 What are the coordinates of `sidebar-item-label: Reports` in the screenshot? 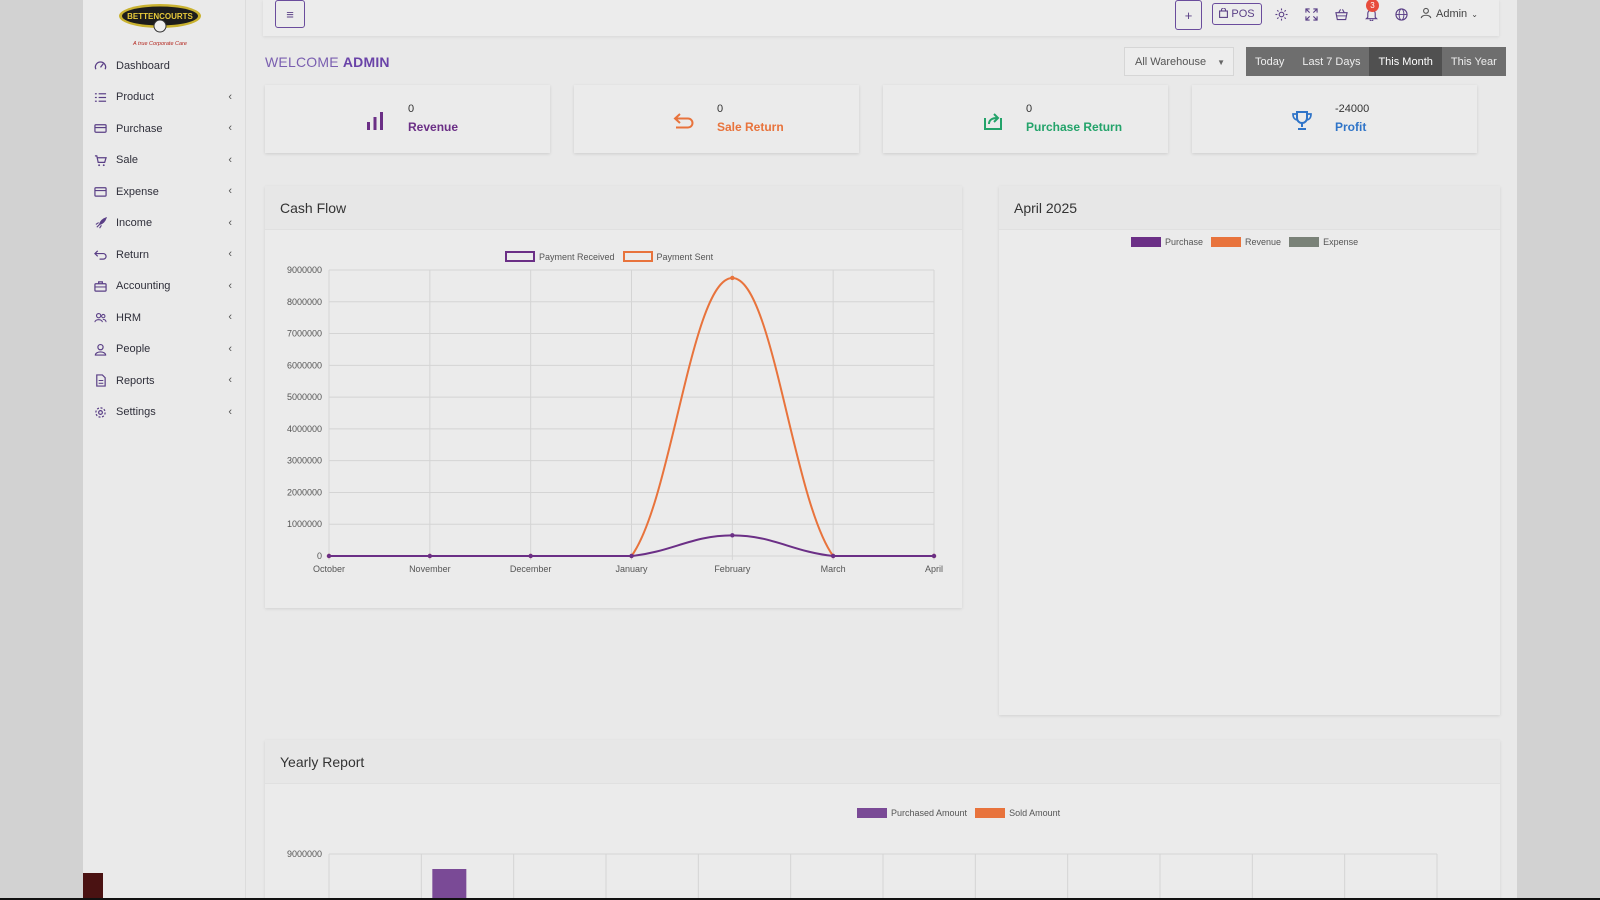 It's located at (135, 380).